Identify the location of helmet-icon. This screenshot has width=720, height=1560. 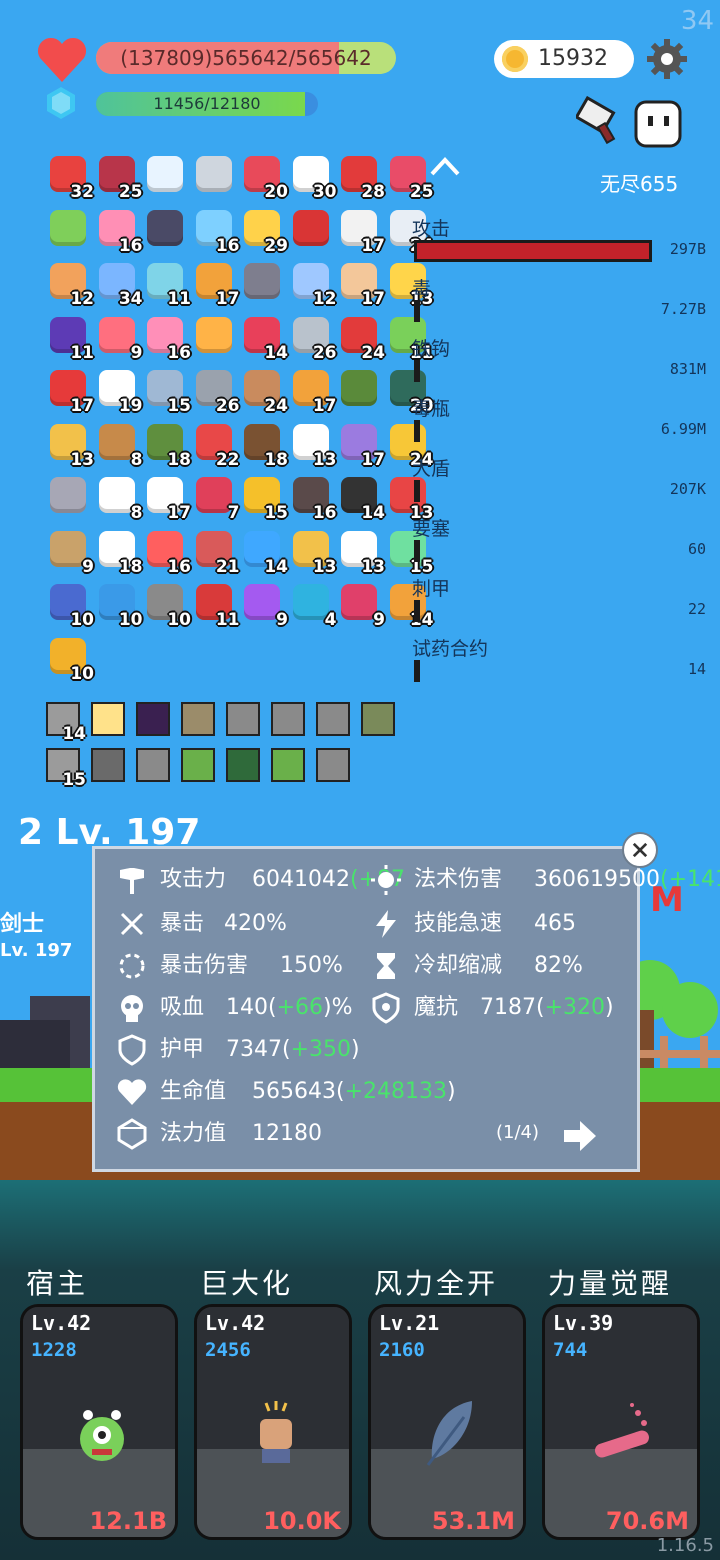
(262, 281).